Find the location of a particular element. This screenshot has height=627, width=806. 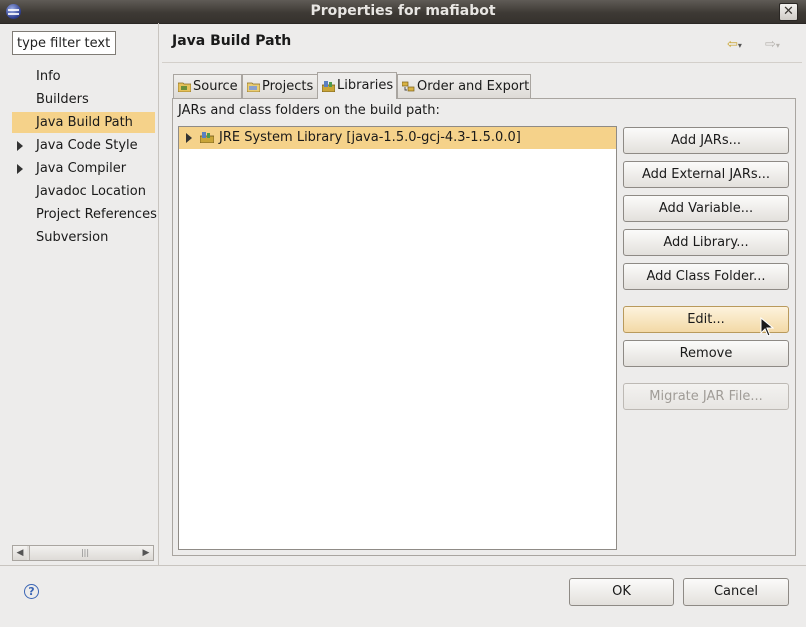

sidebar-item-subversion: Subversion is located at coordinates (83, 237).